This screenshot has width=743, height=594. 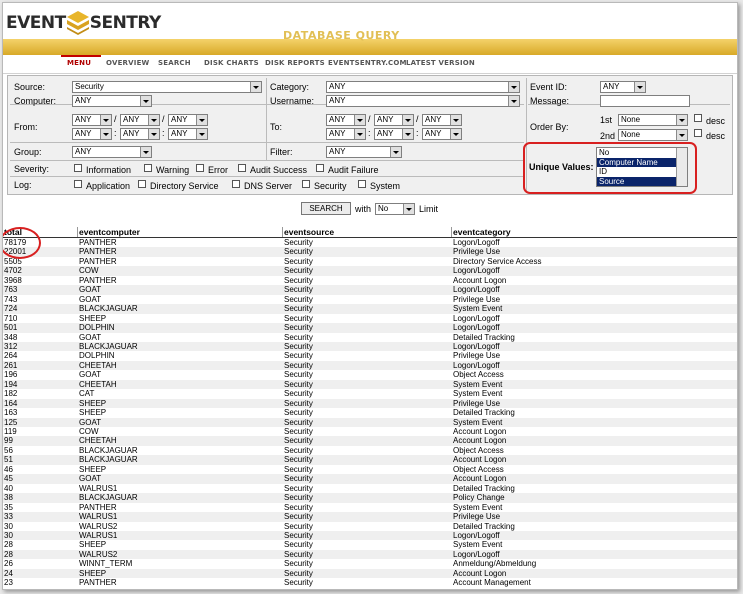 I want to click on unique-values-listbox: No Computer Name ID Source, so click(x=642, y=167).